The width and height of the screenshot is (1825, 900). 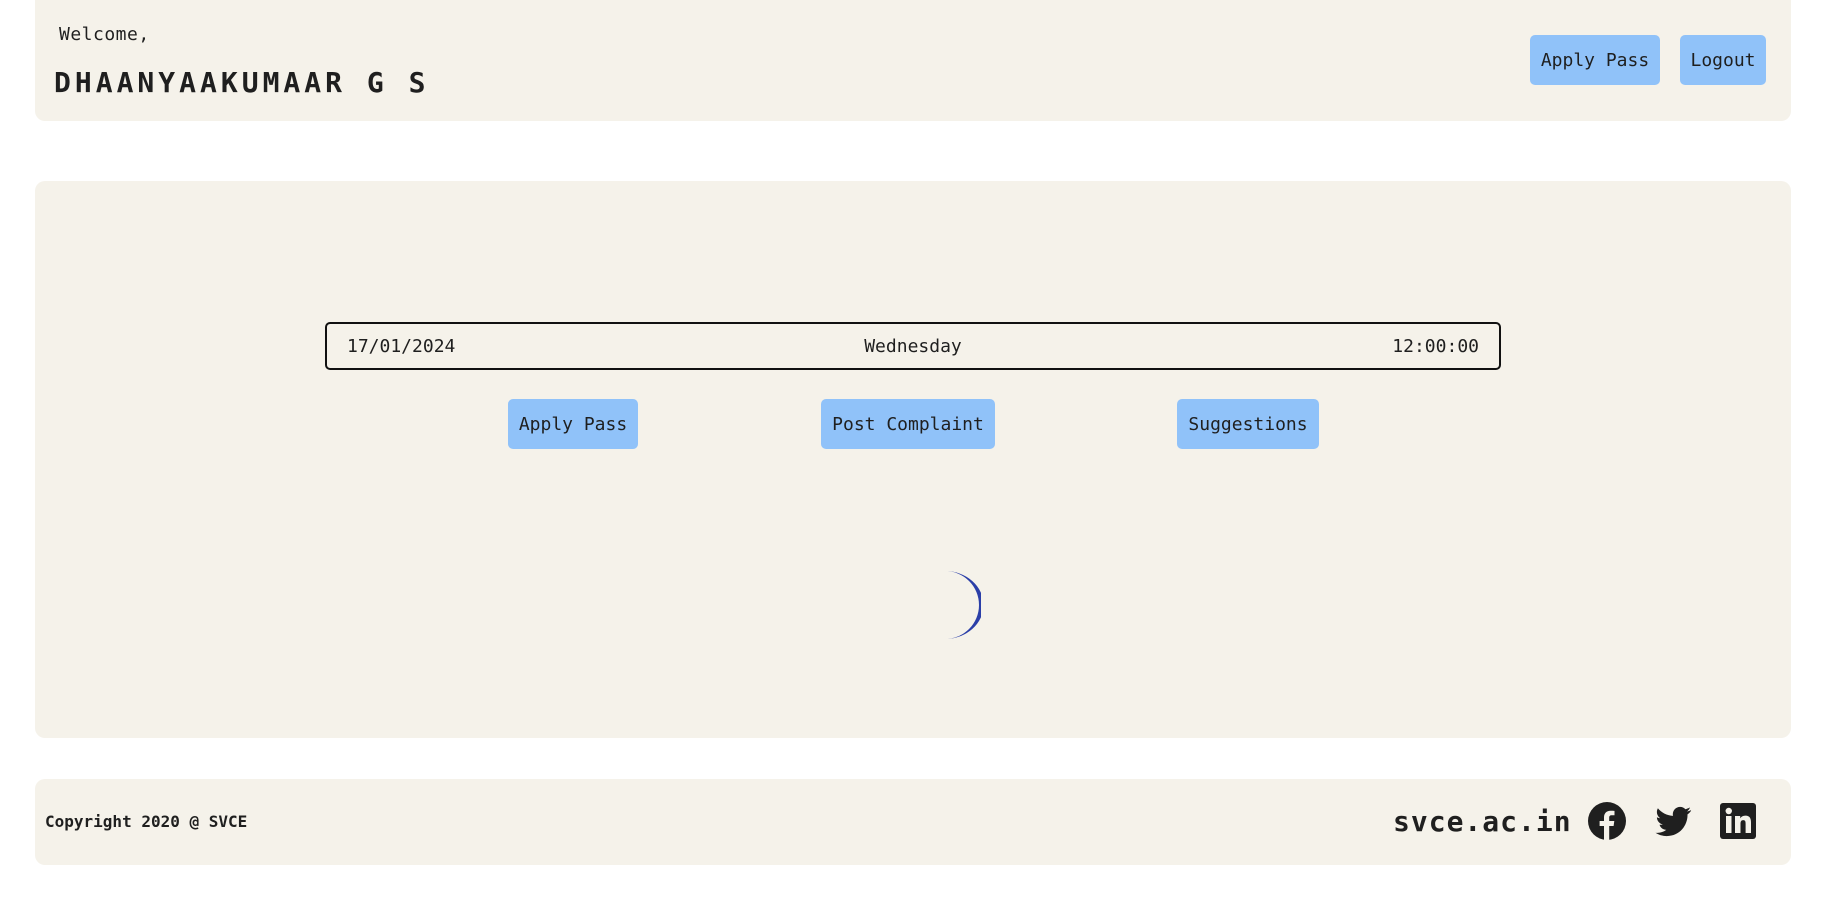 What do you see at coordinates (242, 82) in the screenshot?
I see `user-name: DHAANYAAKUMAAR G S` at bounding box center [242, 82].